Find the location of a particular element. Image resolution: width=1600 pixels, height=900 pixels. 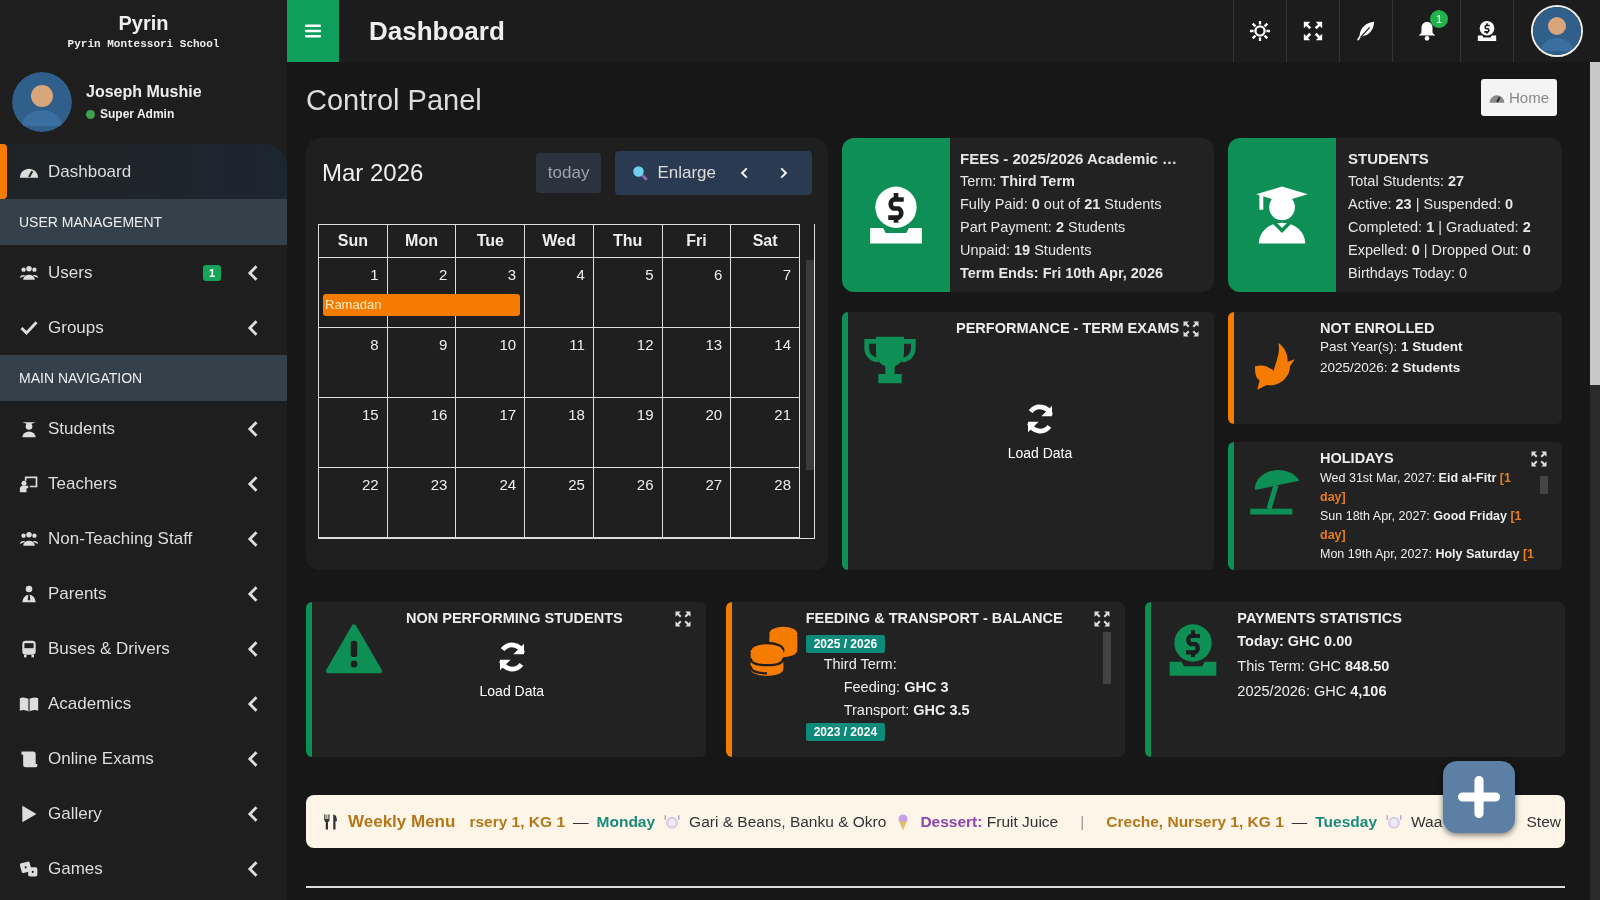

year-tag: 2025 / 2026 is located at coordinates (845, 644).